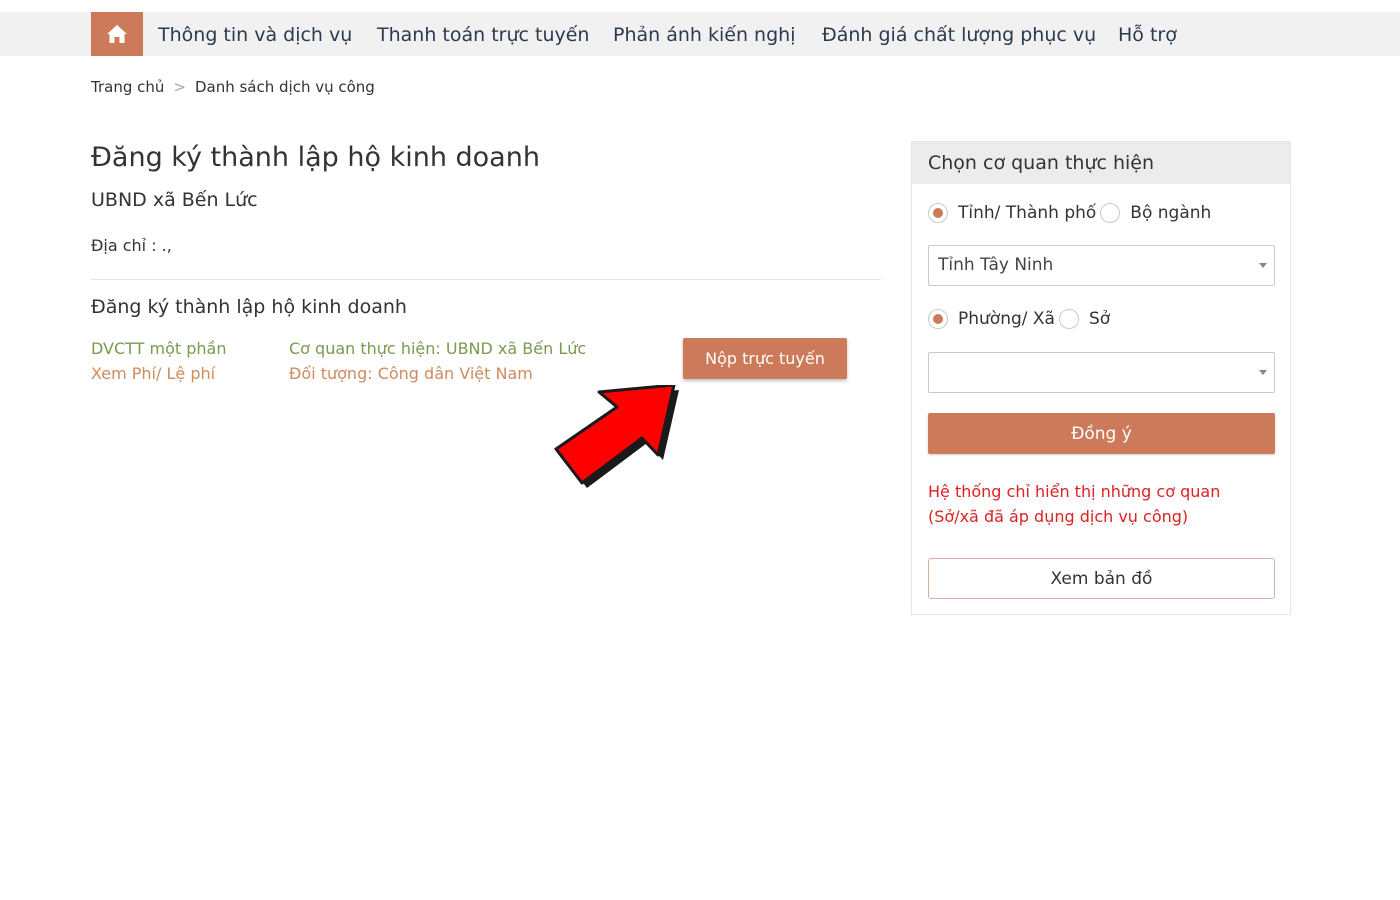  Describe the element at coordinates (1147, 34) in the screenshot. I see `nav-item-support: Hỗ trợ` at that location.